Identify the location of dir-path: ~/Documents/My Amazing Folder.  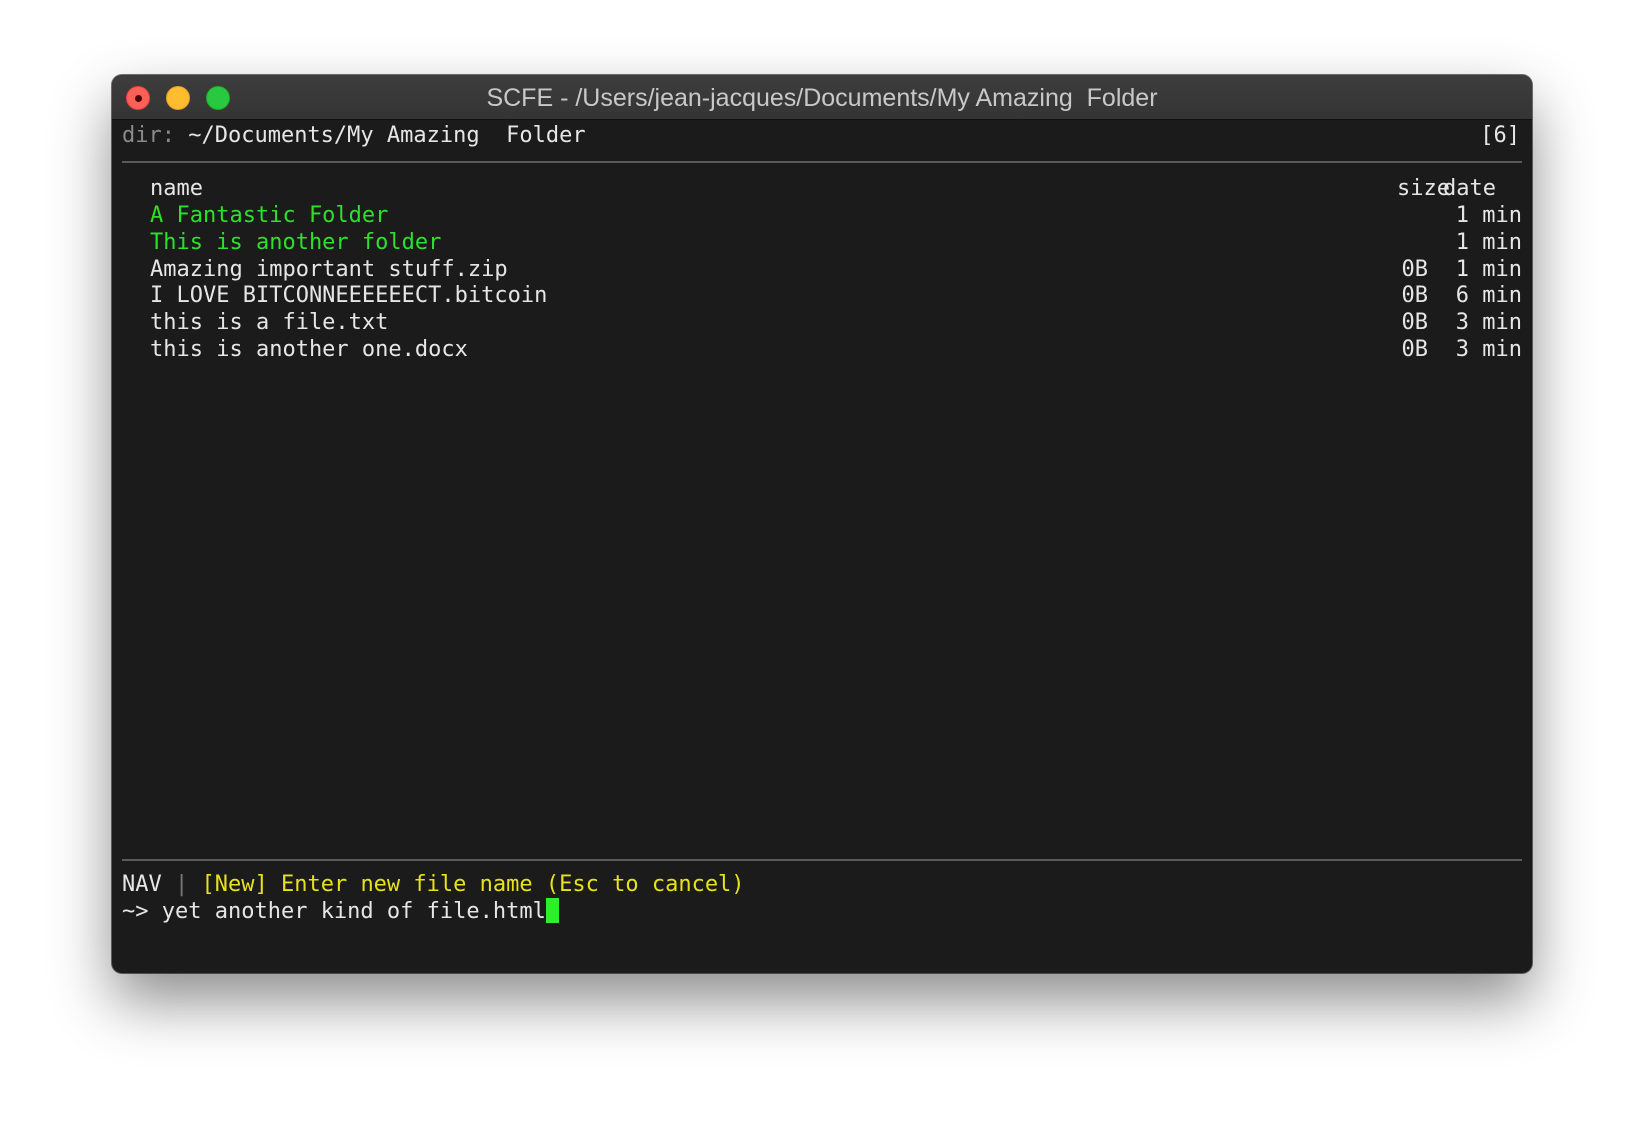
(380, 135).